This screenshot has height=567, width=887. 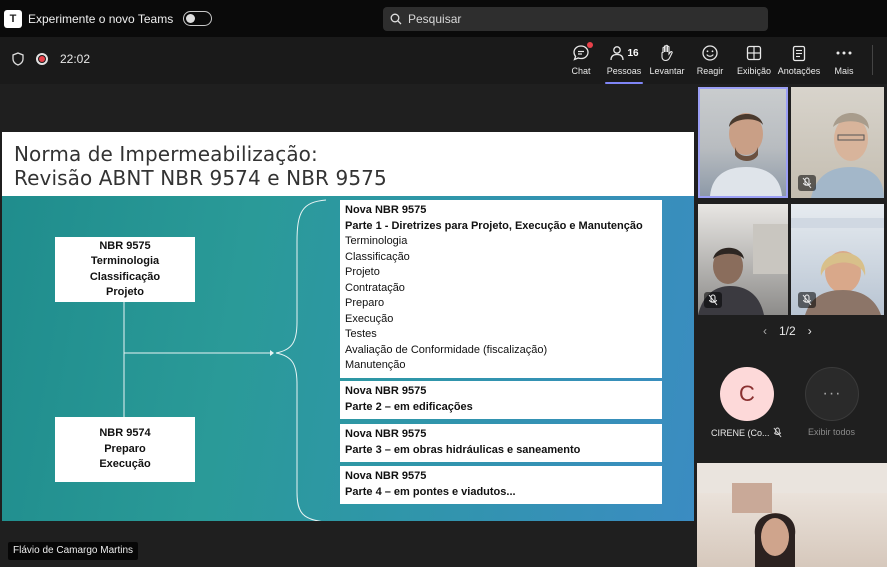 What do you see at coordinates (375, 287) in the screenshot?
I see `part1-item: Contratação` at bounding box center [375, 287].